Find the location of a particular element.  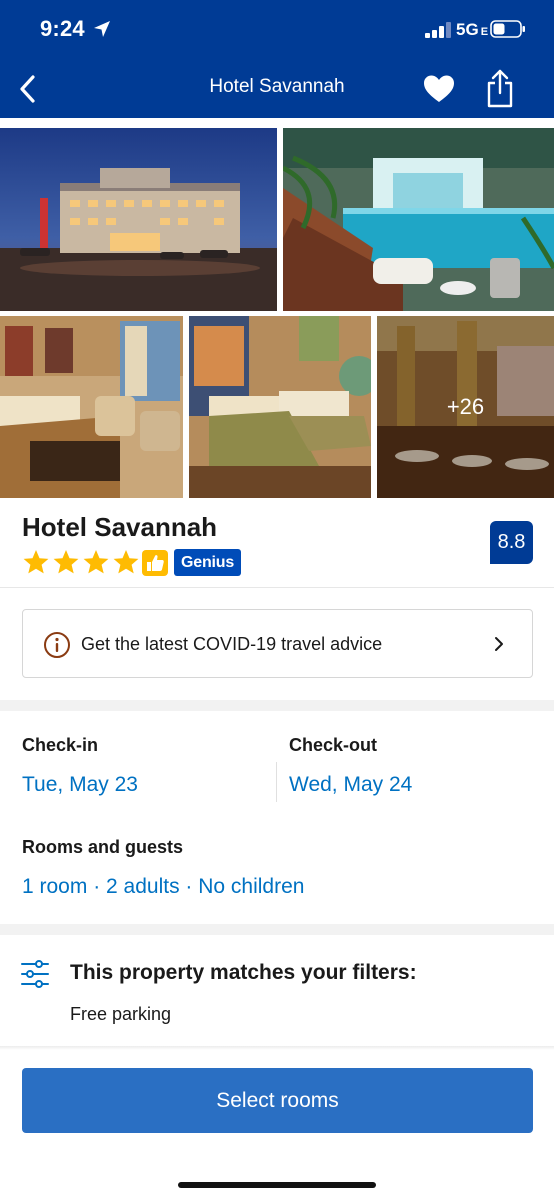

filter-item: Free parking is located at coordinates (121, 1014).